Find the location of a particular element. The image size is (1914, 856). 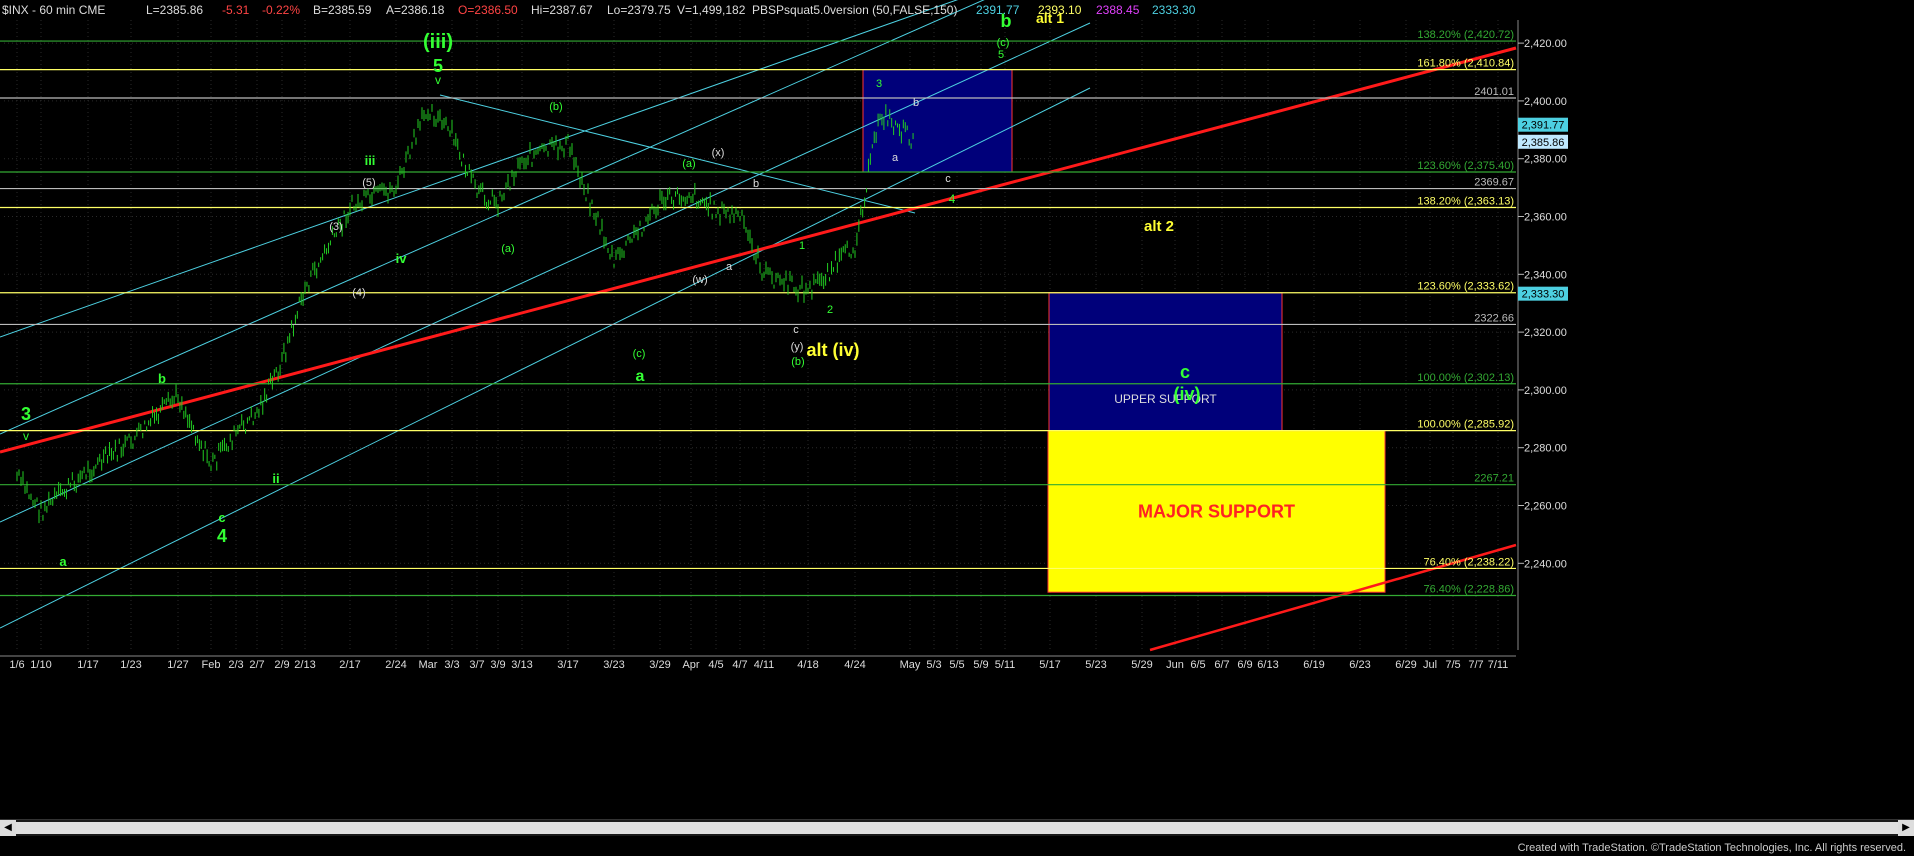

x-tick-label: 3/7 is located at coordinates (476, 665).